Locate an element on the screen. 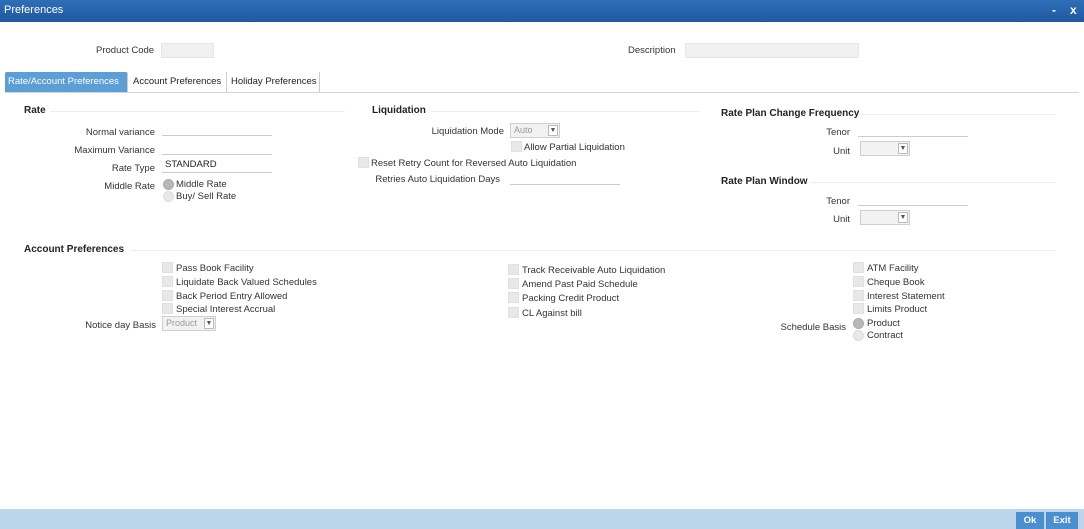  limits-product-checkbox is located at coordinates (858, 308).